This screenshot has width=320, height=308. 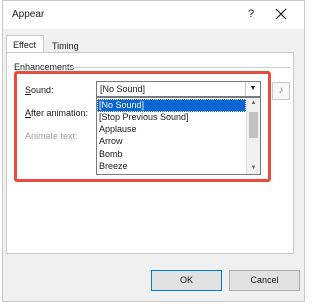 What do you see at coordinates (153, 15) in the screenshot?
I see `title-bar: Appear ?` at bounding box center [153, 15].